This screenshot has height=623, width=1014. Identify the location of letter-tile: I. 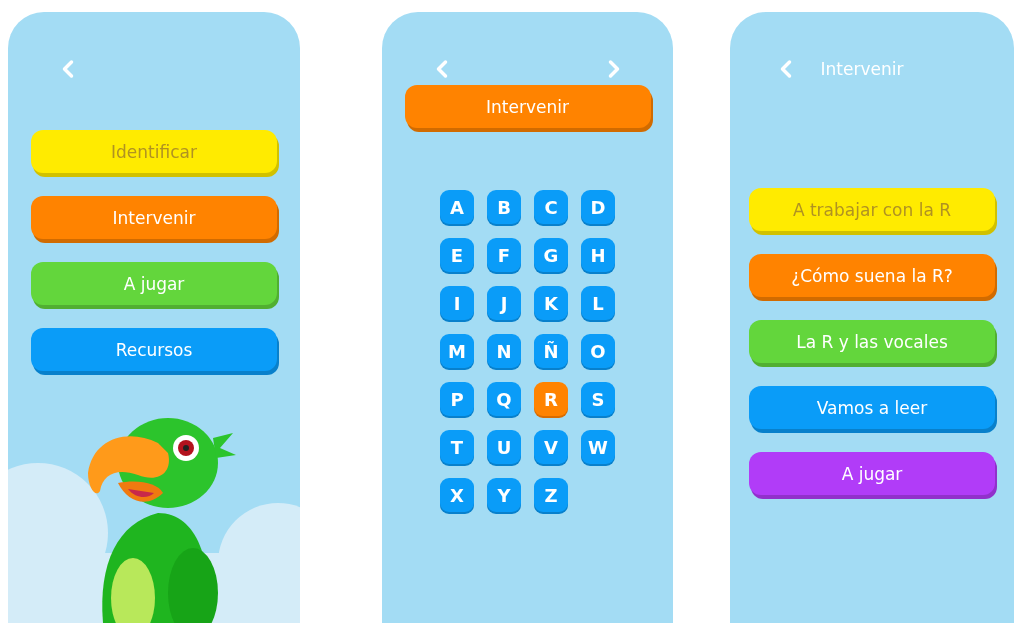
(457, 303).